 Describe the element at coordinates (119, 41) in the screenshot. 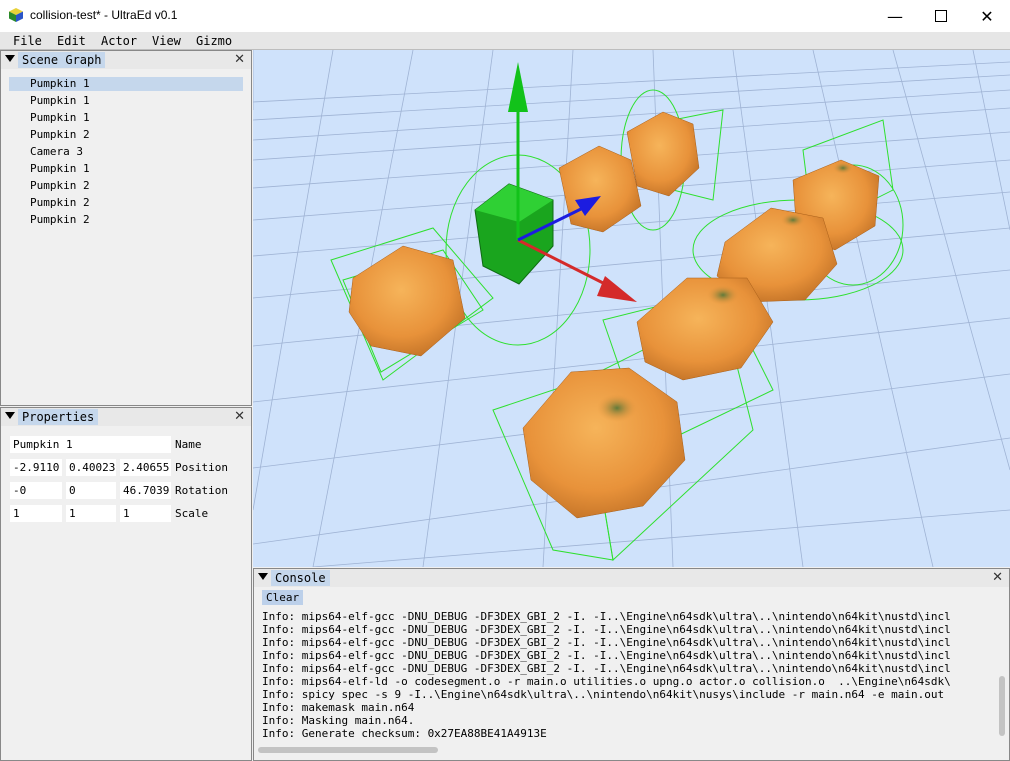

I see `menu-actor: Actor` at that location.